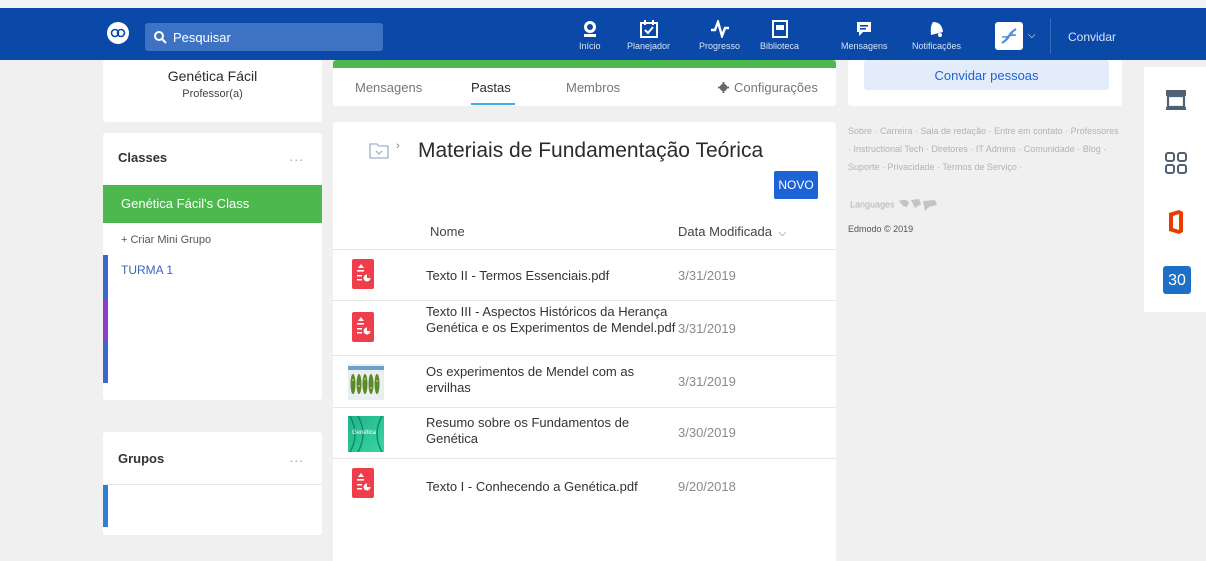  What do you see at coordinates (1050, 36) in the screenshot?
I see `divider` at bounding box center [1050, 36].